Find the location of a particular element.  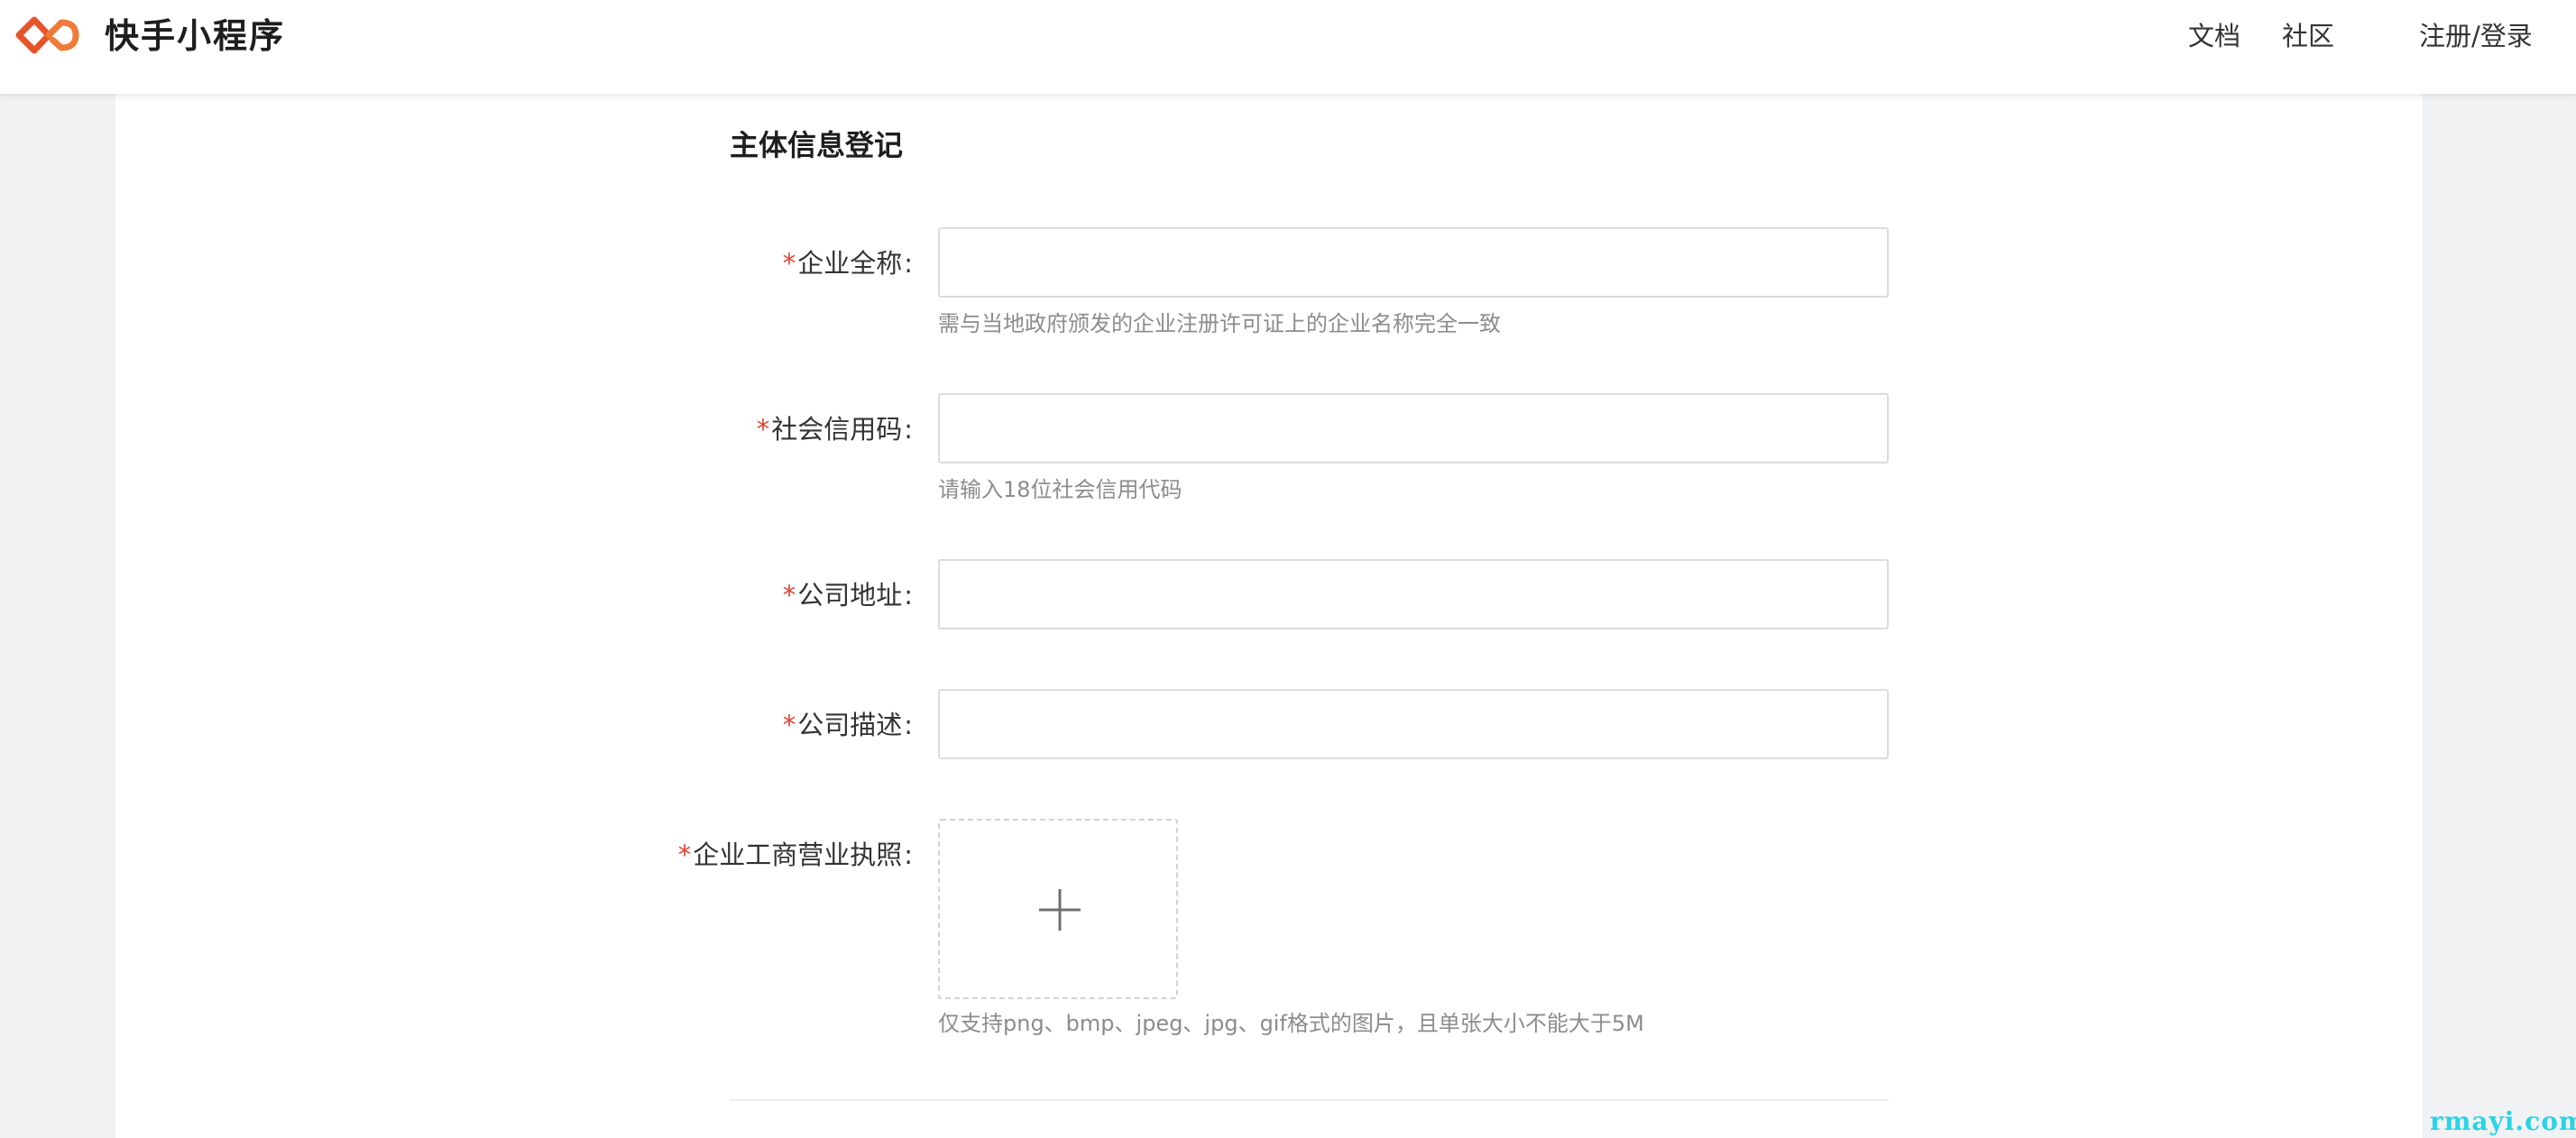

credit-code-hint: 请输入18位社会信用代码 is located at coordinates (1060, 490).